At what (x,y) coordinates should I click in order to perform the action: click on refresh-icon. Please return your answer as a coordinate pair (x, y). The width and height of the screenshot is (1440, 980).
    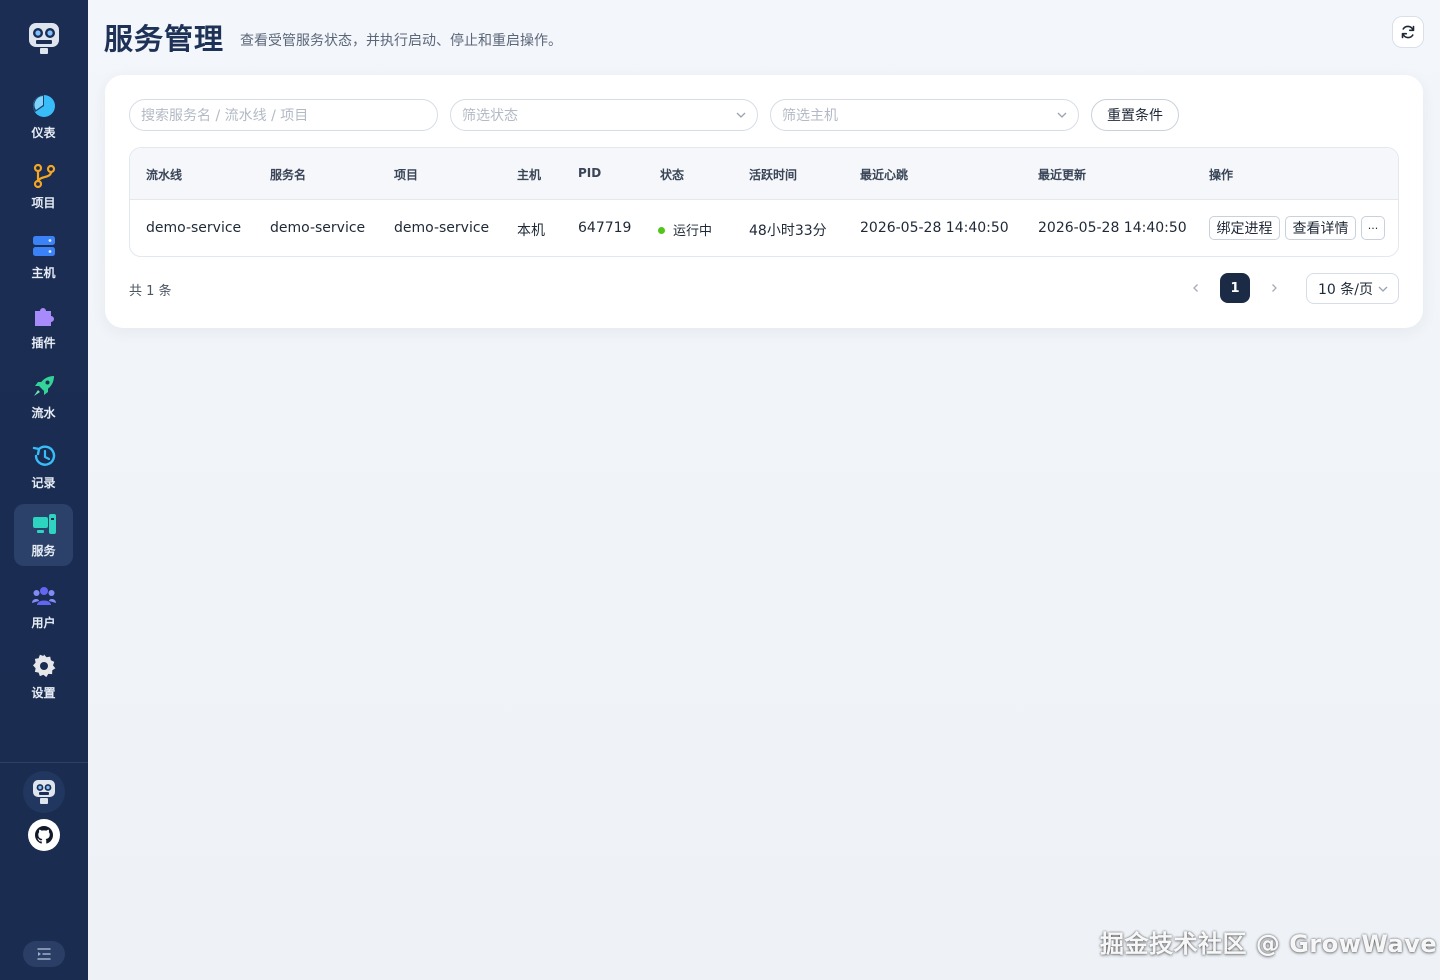
    Looking at the image, I should click on (1408, 32).